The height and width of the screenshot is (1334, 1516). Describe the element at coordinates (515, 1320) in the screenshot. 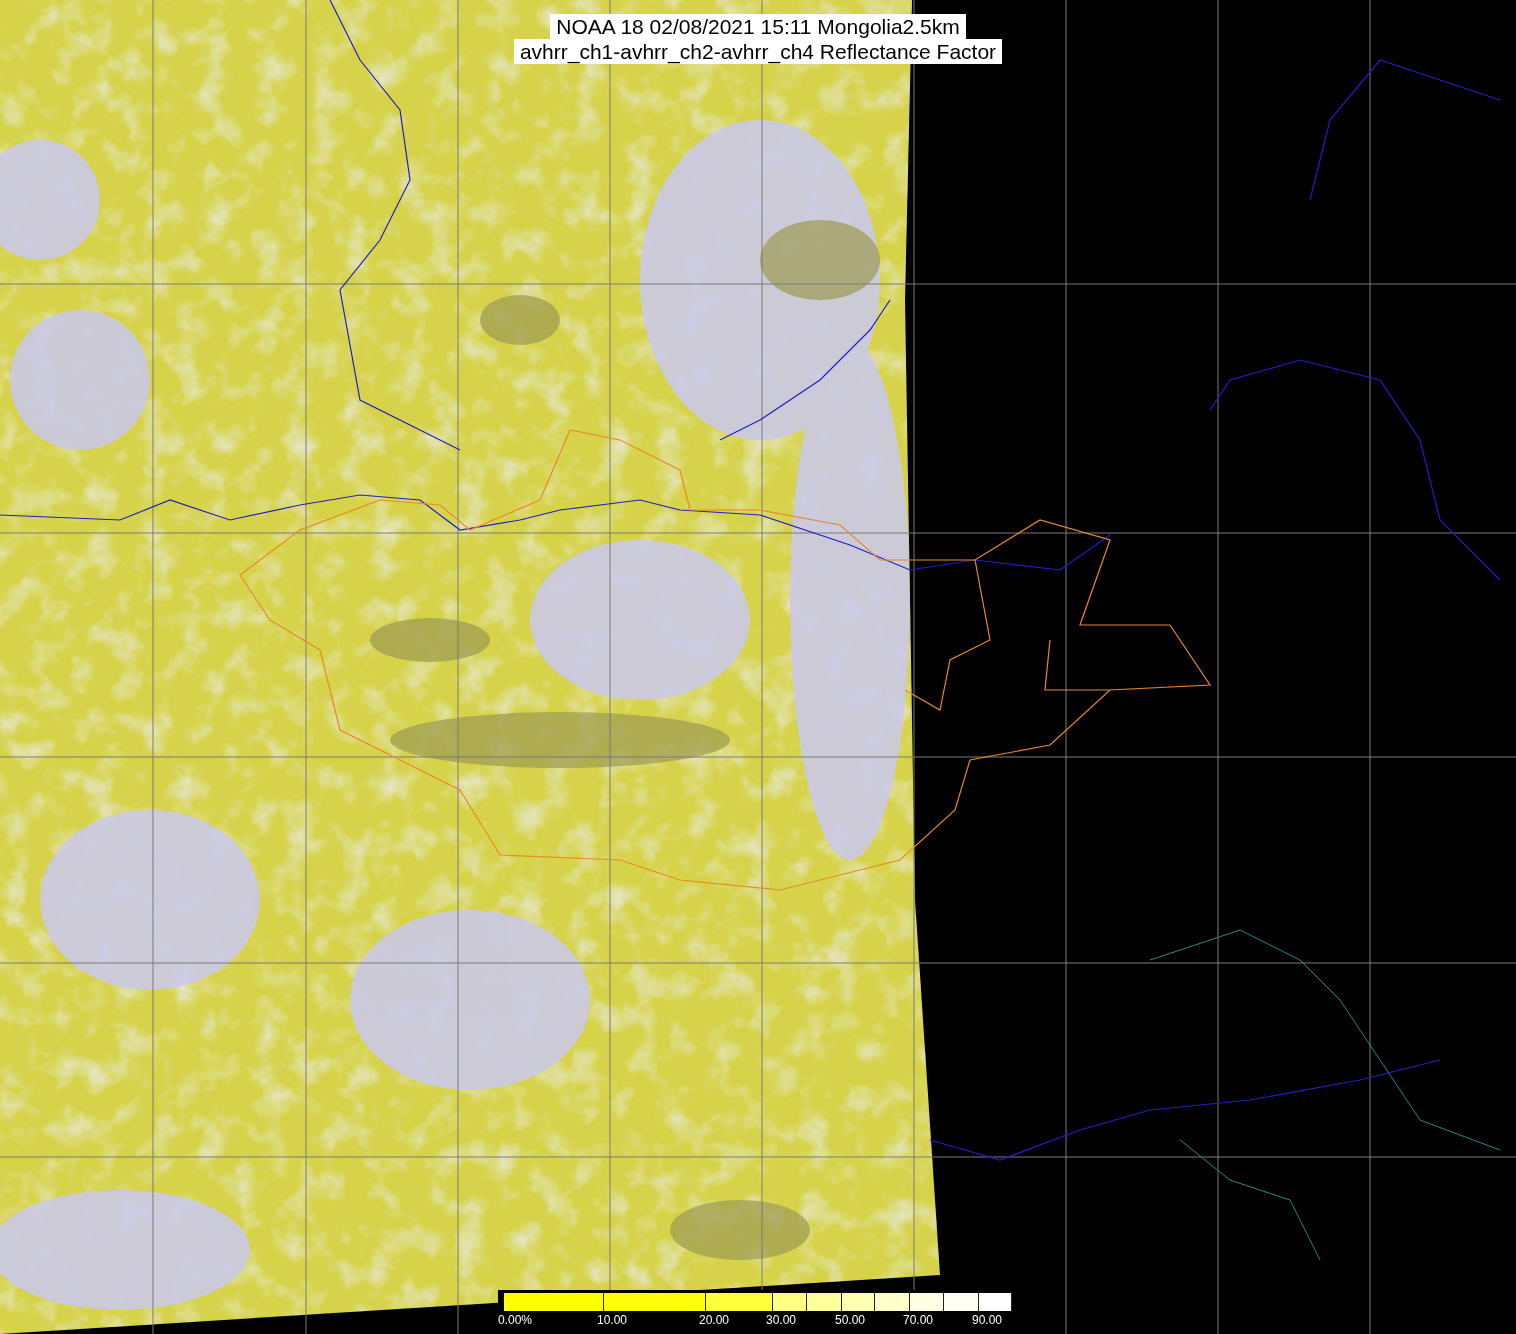

I see `scale-label: 0.00%` at that location.